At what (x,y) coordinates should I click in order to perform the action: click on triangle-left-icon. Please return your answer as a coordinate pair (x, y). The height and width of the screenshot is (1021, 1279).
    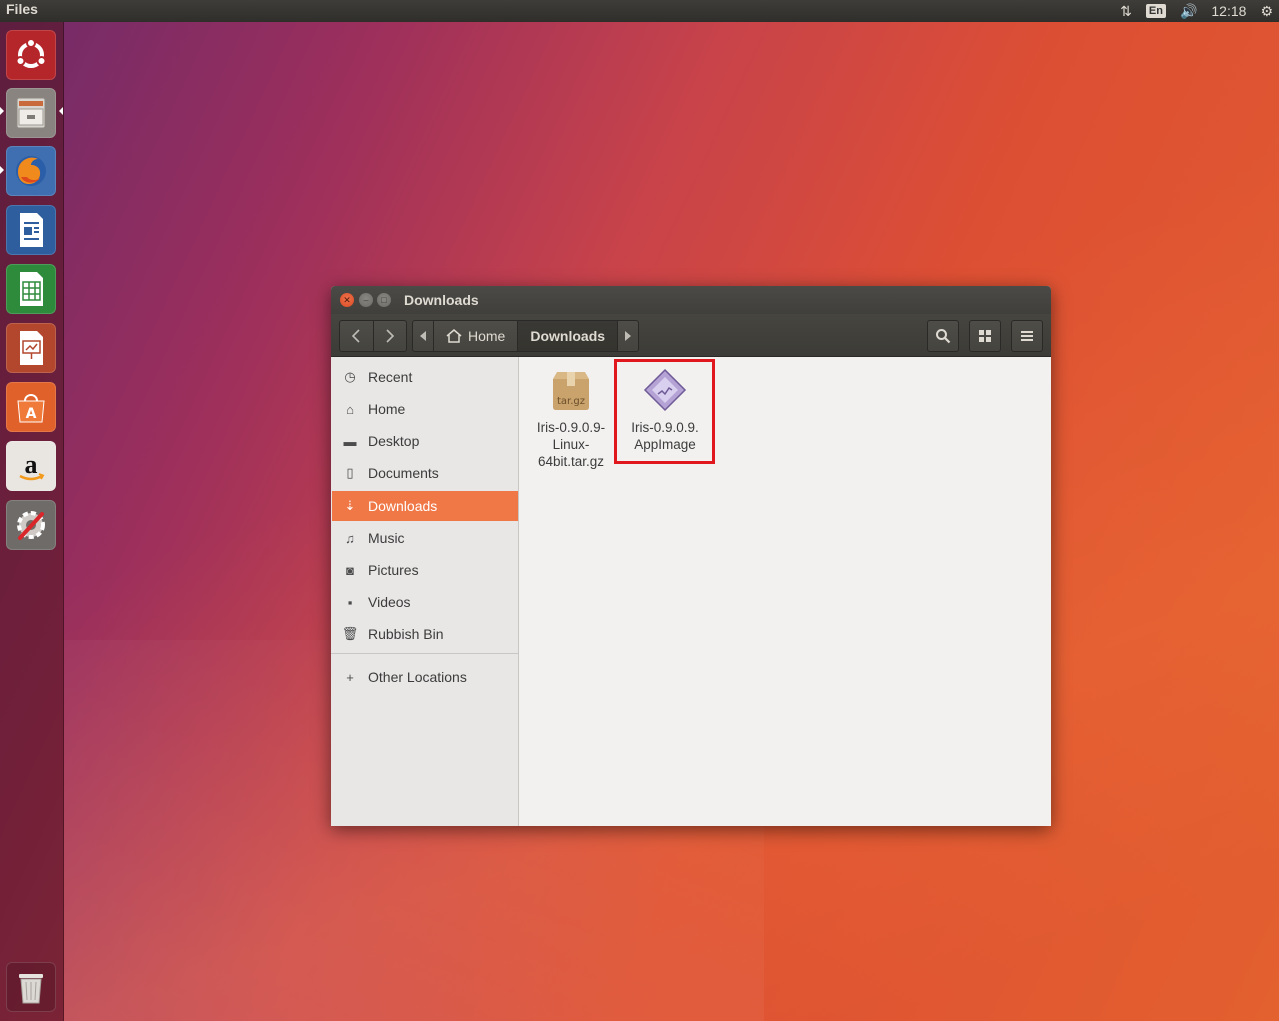
    Looking at the image, I should click on (423, 336).